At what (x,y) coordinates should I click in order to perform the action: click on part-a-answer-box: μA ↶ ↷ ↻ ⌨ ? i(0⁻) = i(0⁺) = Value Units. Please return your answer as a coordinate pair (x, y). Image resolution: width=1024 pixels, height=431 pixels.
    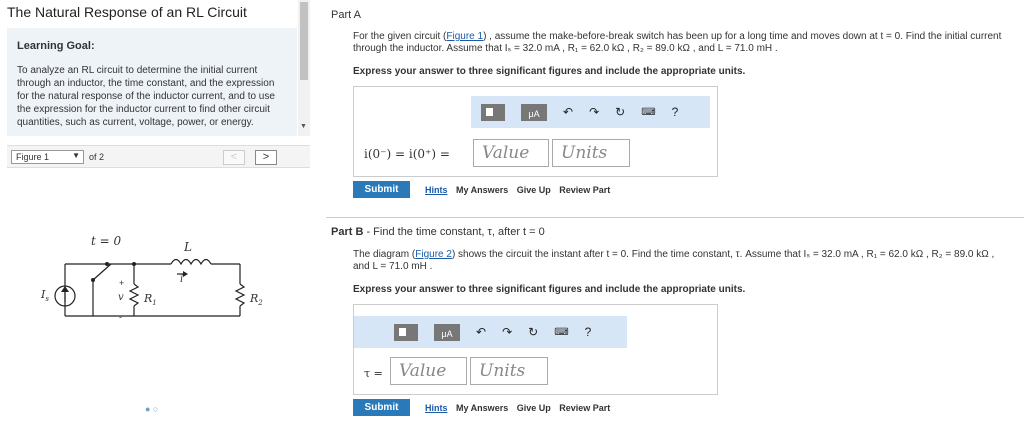
    Looking at the image, I should click on (535, 131).